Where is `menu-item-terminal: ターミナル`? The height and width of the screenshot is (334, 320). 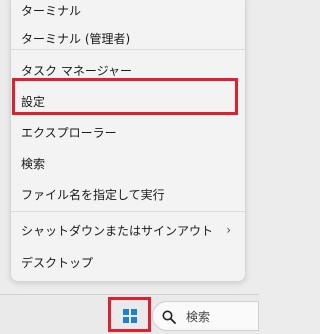 menu-item-terminal: ターミナル is located at coordinates (128, 12).